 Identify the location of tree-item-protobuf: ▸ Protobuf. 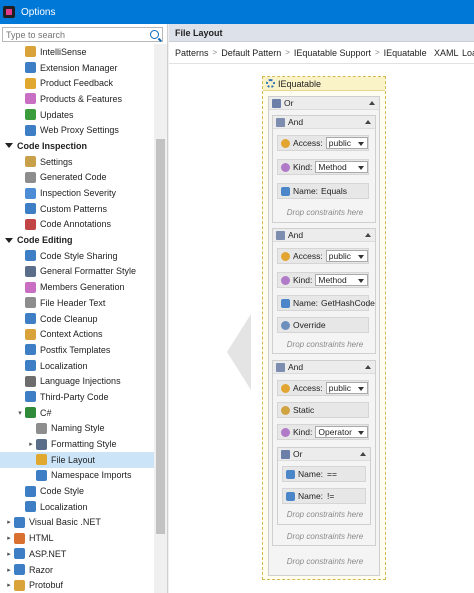
(77, 585).